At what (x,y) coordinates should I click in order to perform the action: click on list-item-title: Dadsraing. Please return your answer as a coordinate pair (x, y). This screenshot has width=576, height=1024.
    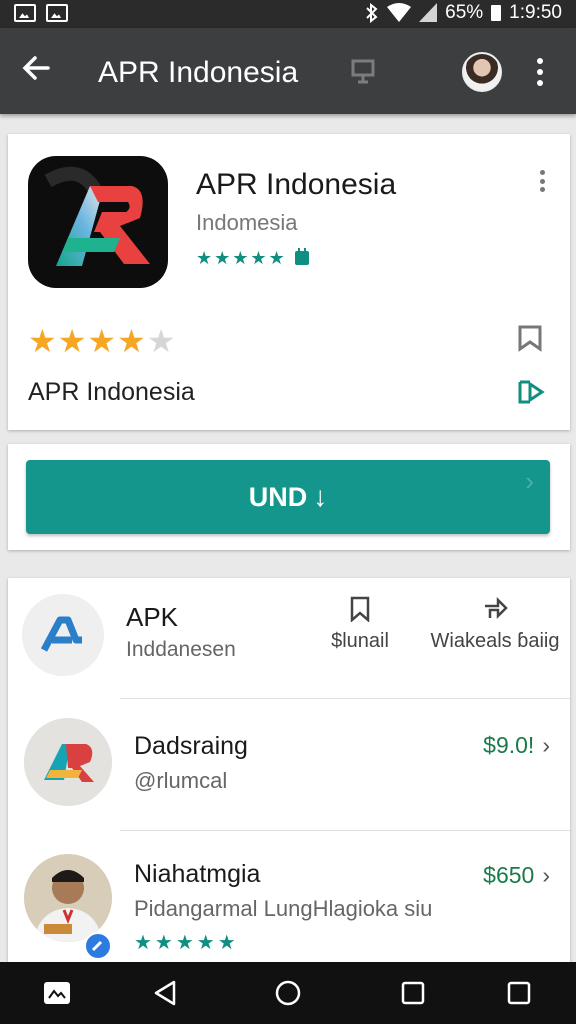
    Looking at the image, I should click on (191, 746).